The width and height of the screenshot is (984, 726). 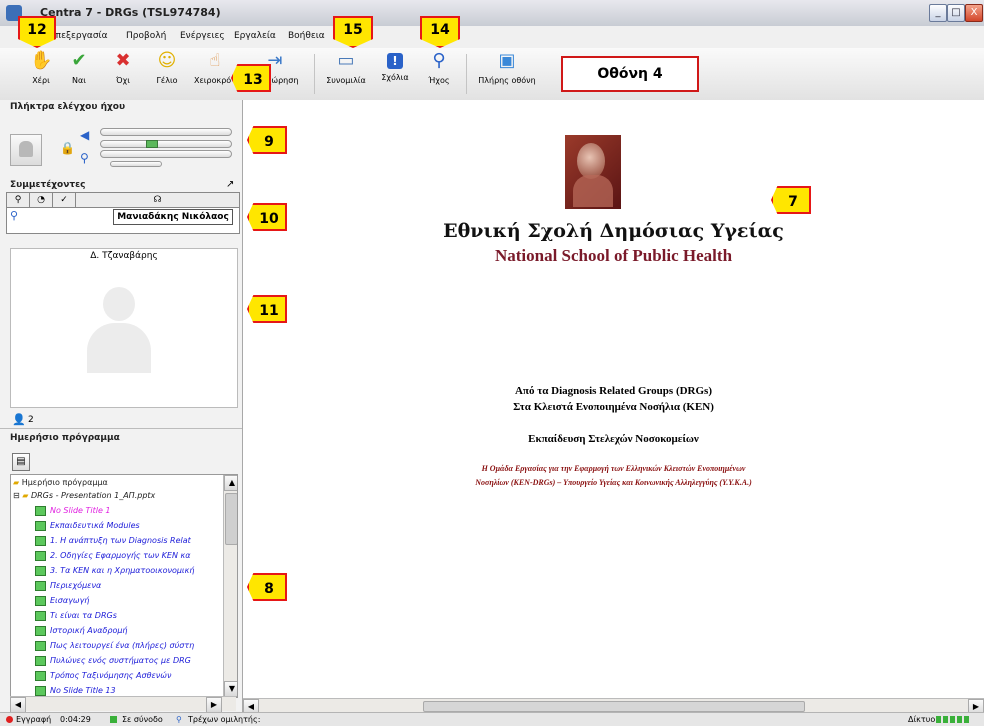 I want to click on elapsed-time: 0:04:29, so click(x=75, y=719).